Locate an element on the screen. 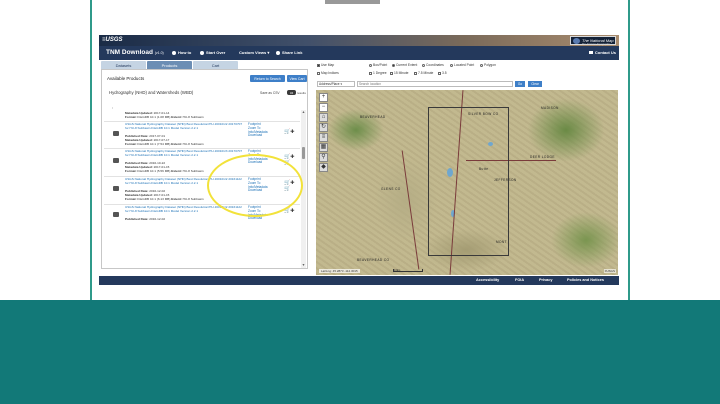 The image size is (720, 404). three-five-label: 3.5 is located at coordinates (444, 73).